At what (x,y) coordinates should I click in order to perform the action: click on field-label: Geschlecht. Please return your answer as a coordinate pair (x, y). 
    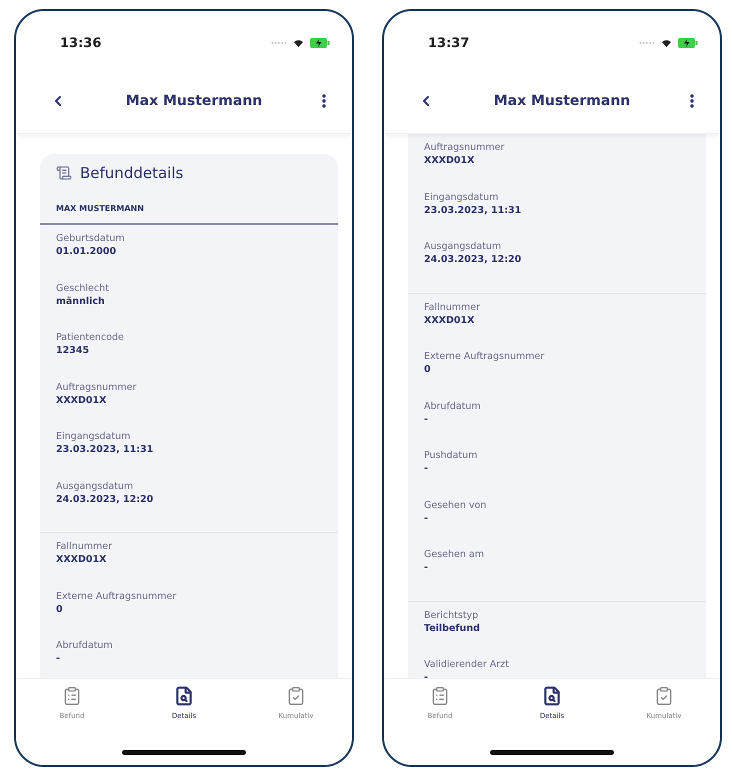
    Looking at the image, I should click on (83, 288).